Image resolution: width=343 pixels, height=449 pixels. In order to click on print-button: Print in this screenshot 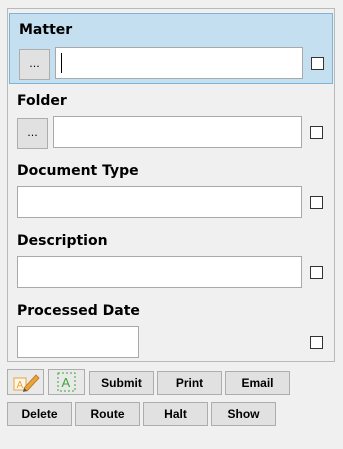, I will do `click(189, 383)`.